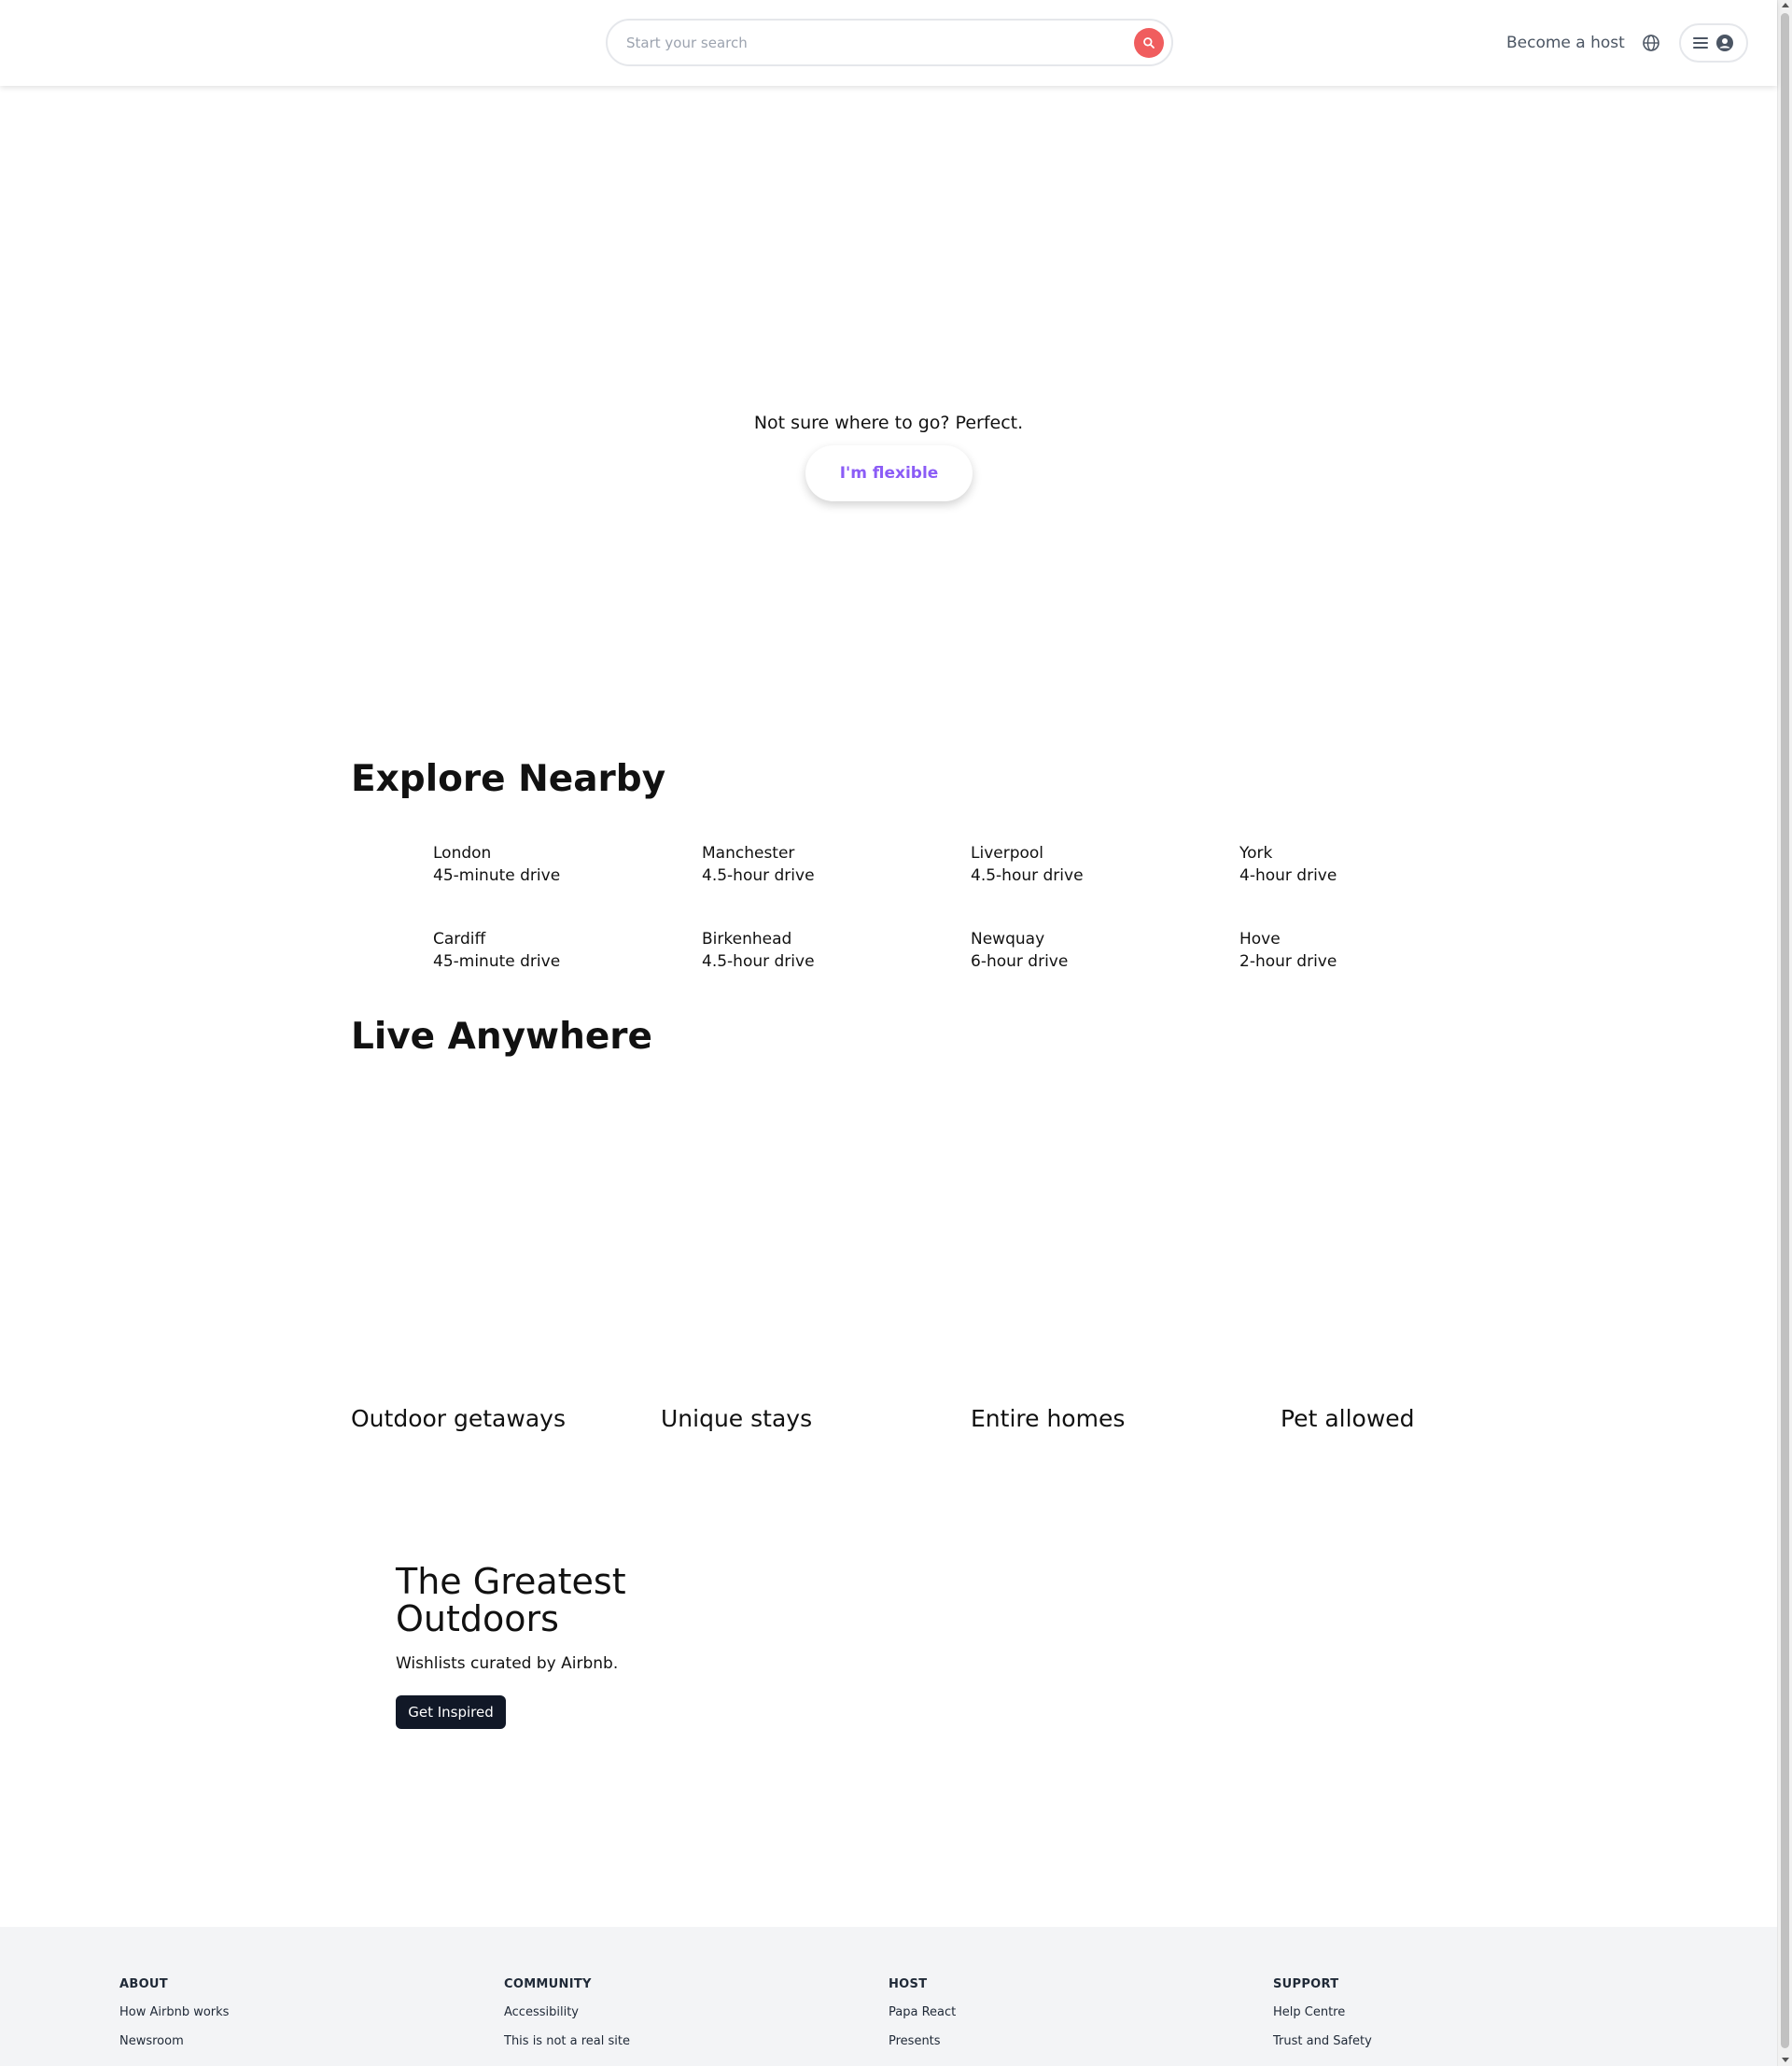 The height and width of the screenshot is (2066, 1792). What do you see at coordinates (889, 473) in the screenshot?
I see `flexible-button: I'm flexible` at bounding box center [889, 473].